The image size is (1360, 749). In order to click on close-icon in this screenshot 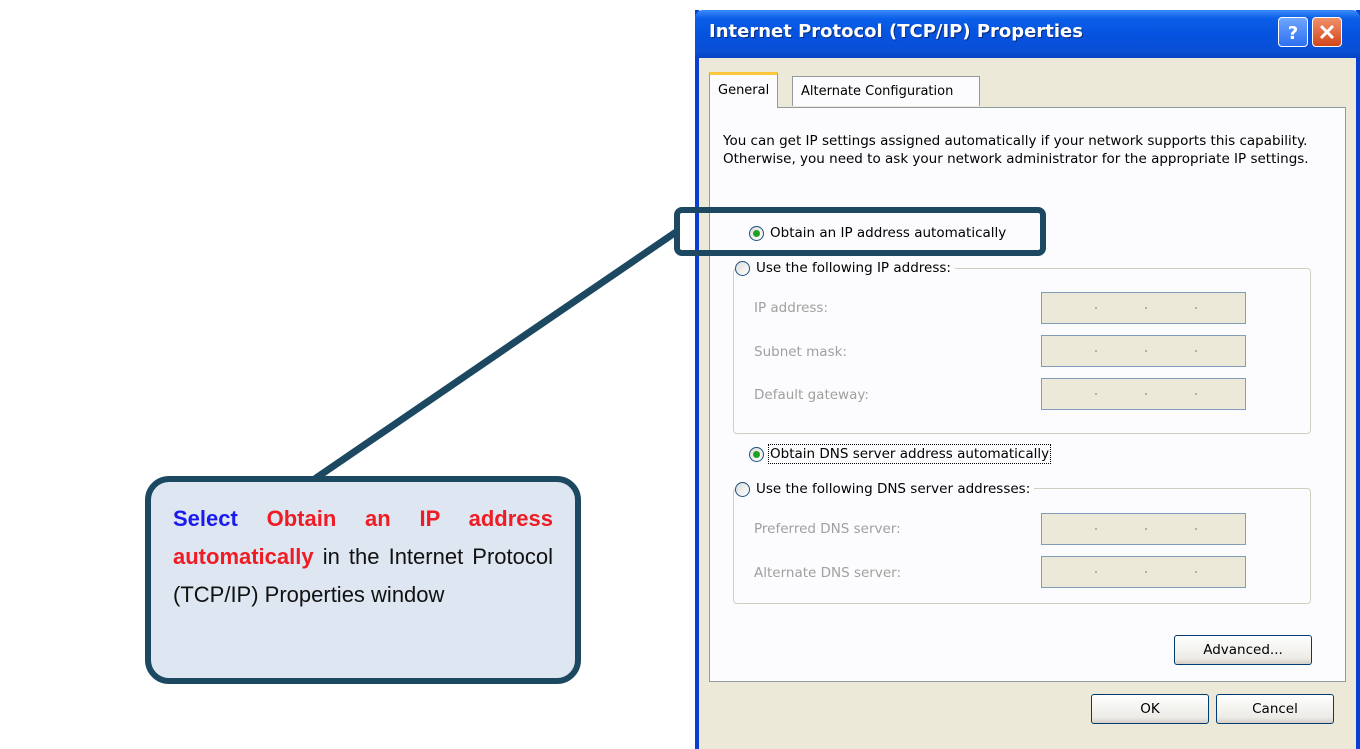, I will do `click(1327, 32)`.